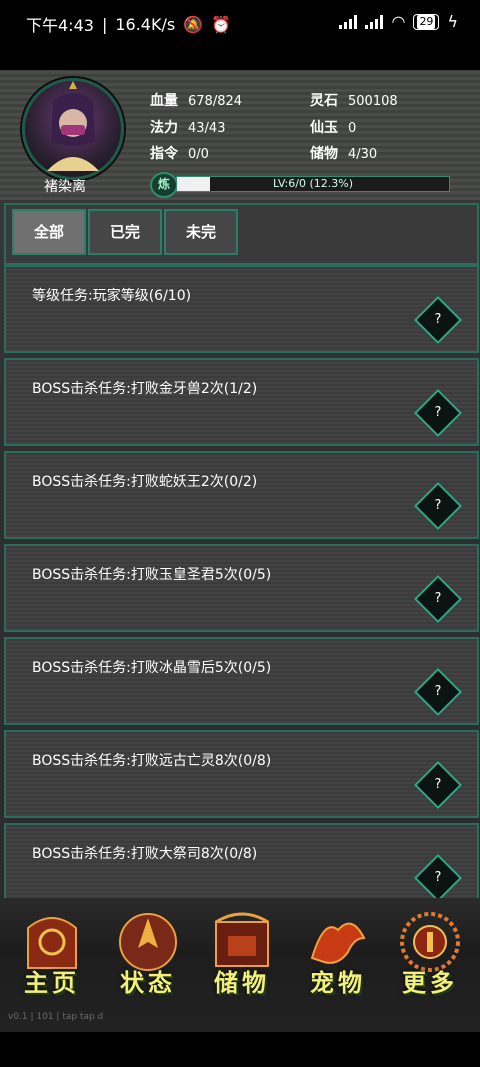  Describe the element at coordinates (242, 958) in the screenshot. I see `nav-storage-button: 储物` at that location.